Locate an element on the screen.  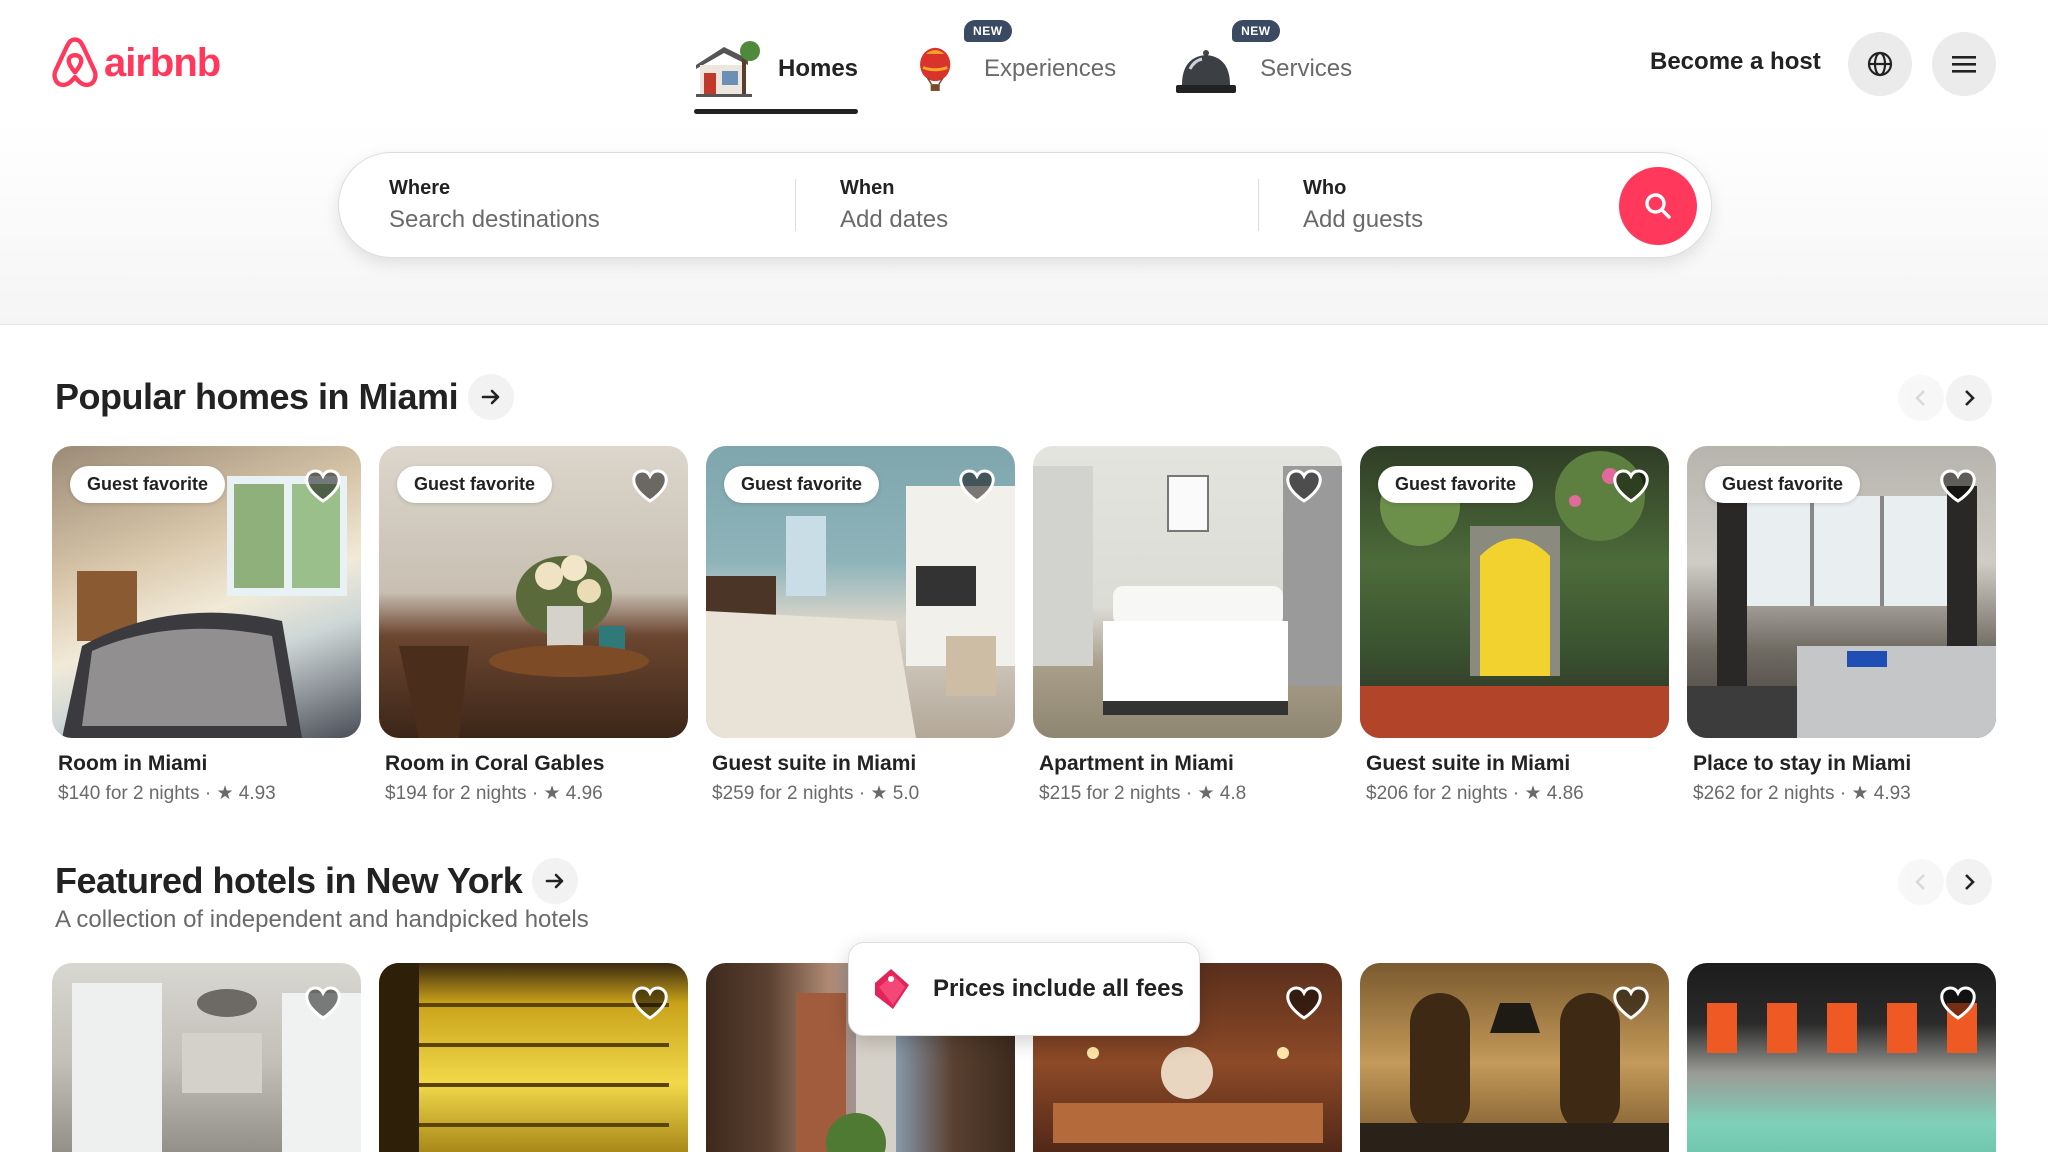
brand-name: airbnb is located at coordinates (162, 62).